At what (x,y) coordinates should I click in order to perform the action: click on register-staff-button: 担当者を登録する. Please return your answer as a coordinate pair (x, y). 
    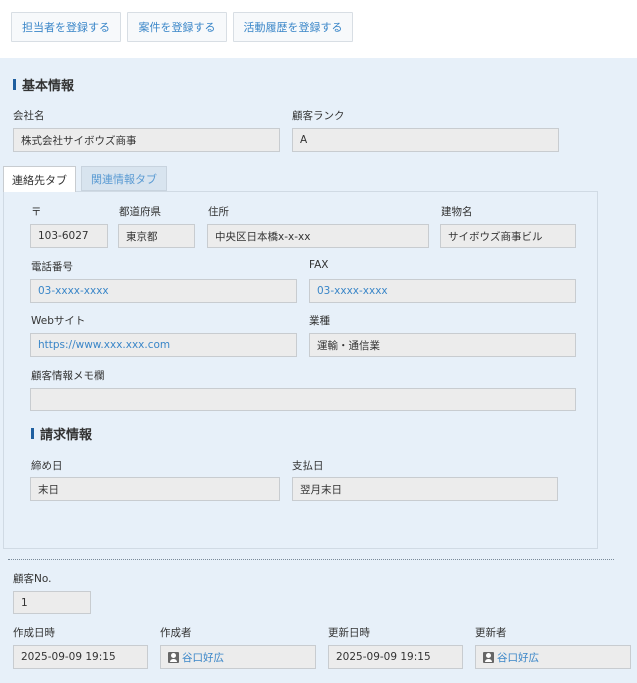
    Looking at the image, I should click on (66, 27).